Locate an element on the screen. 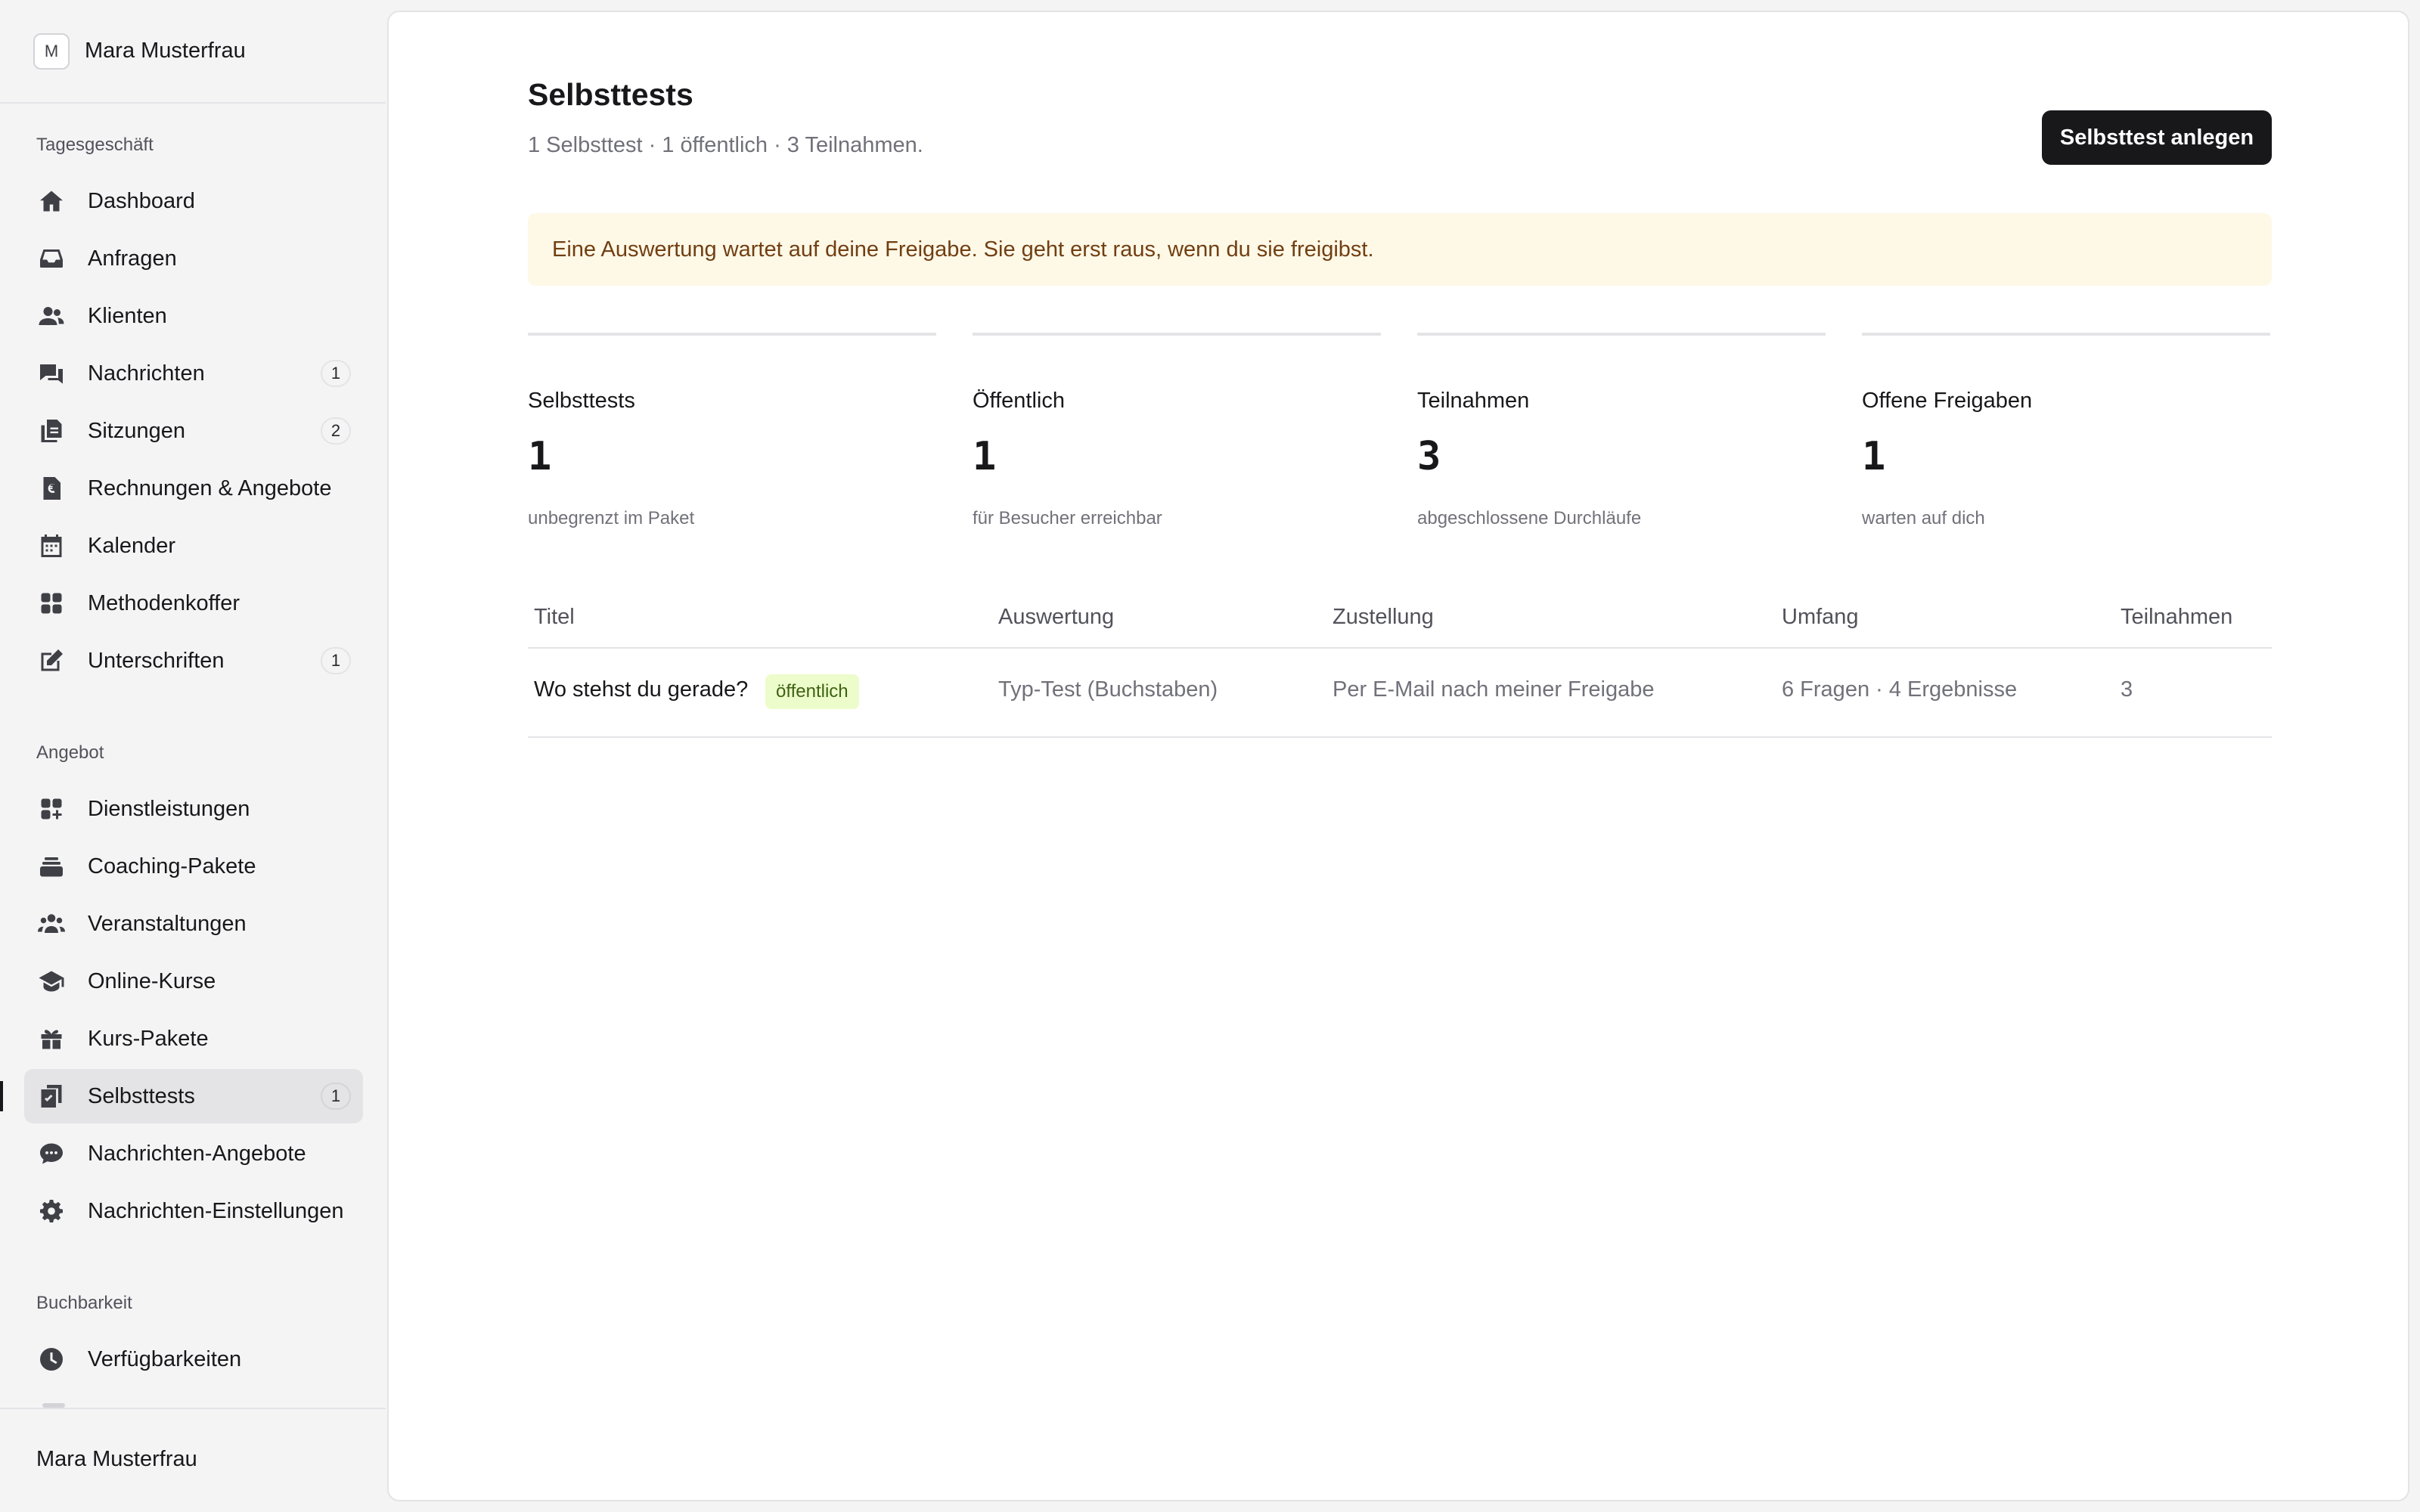  sidebar-item-online-kurse: Online-Kurse is located at coordinates (193, 981).